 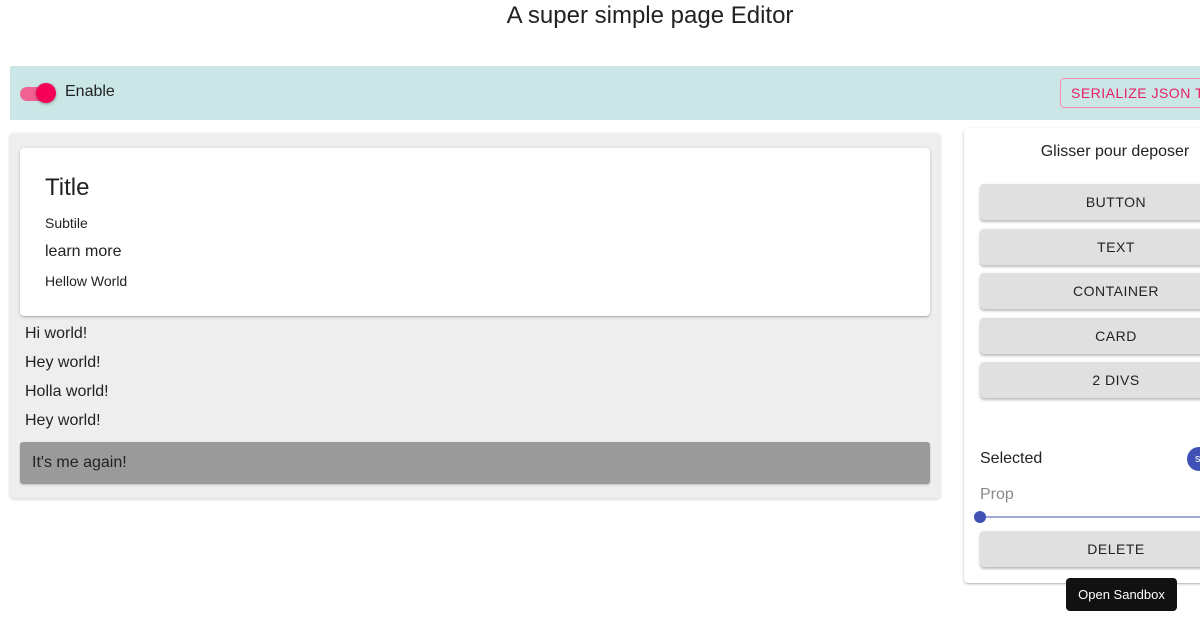 I want to click on toggle-thumb, so click(x=46, y=93).